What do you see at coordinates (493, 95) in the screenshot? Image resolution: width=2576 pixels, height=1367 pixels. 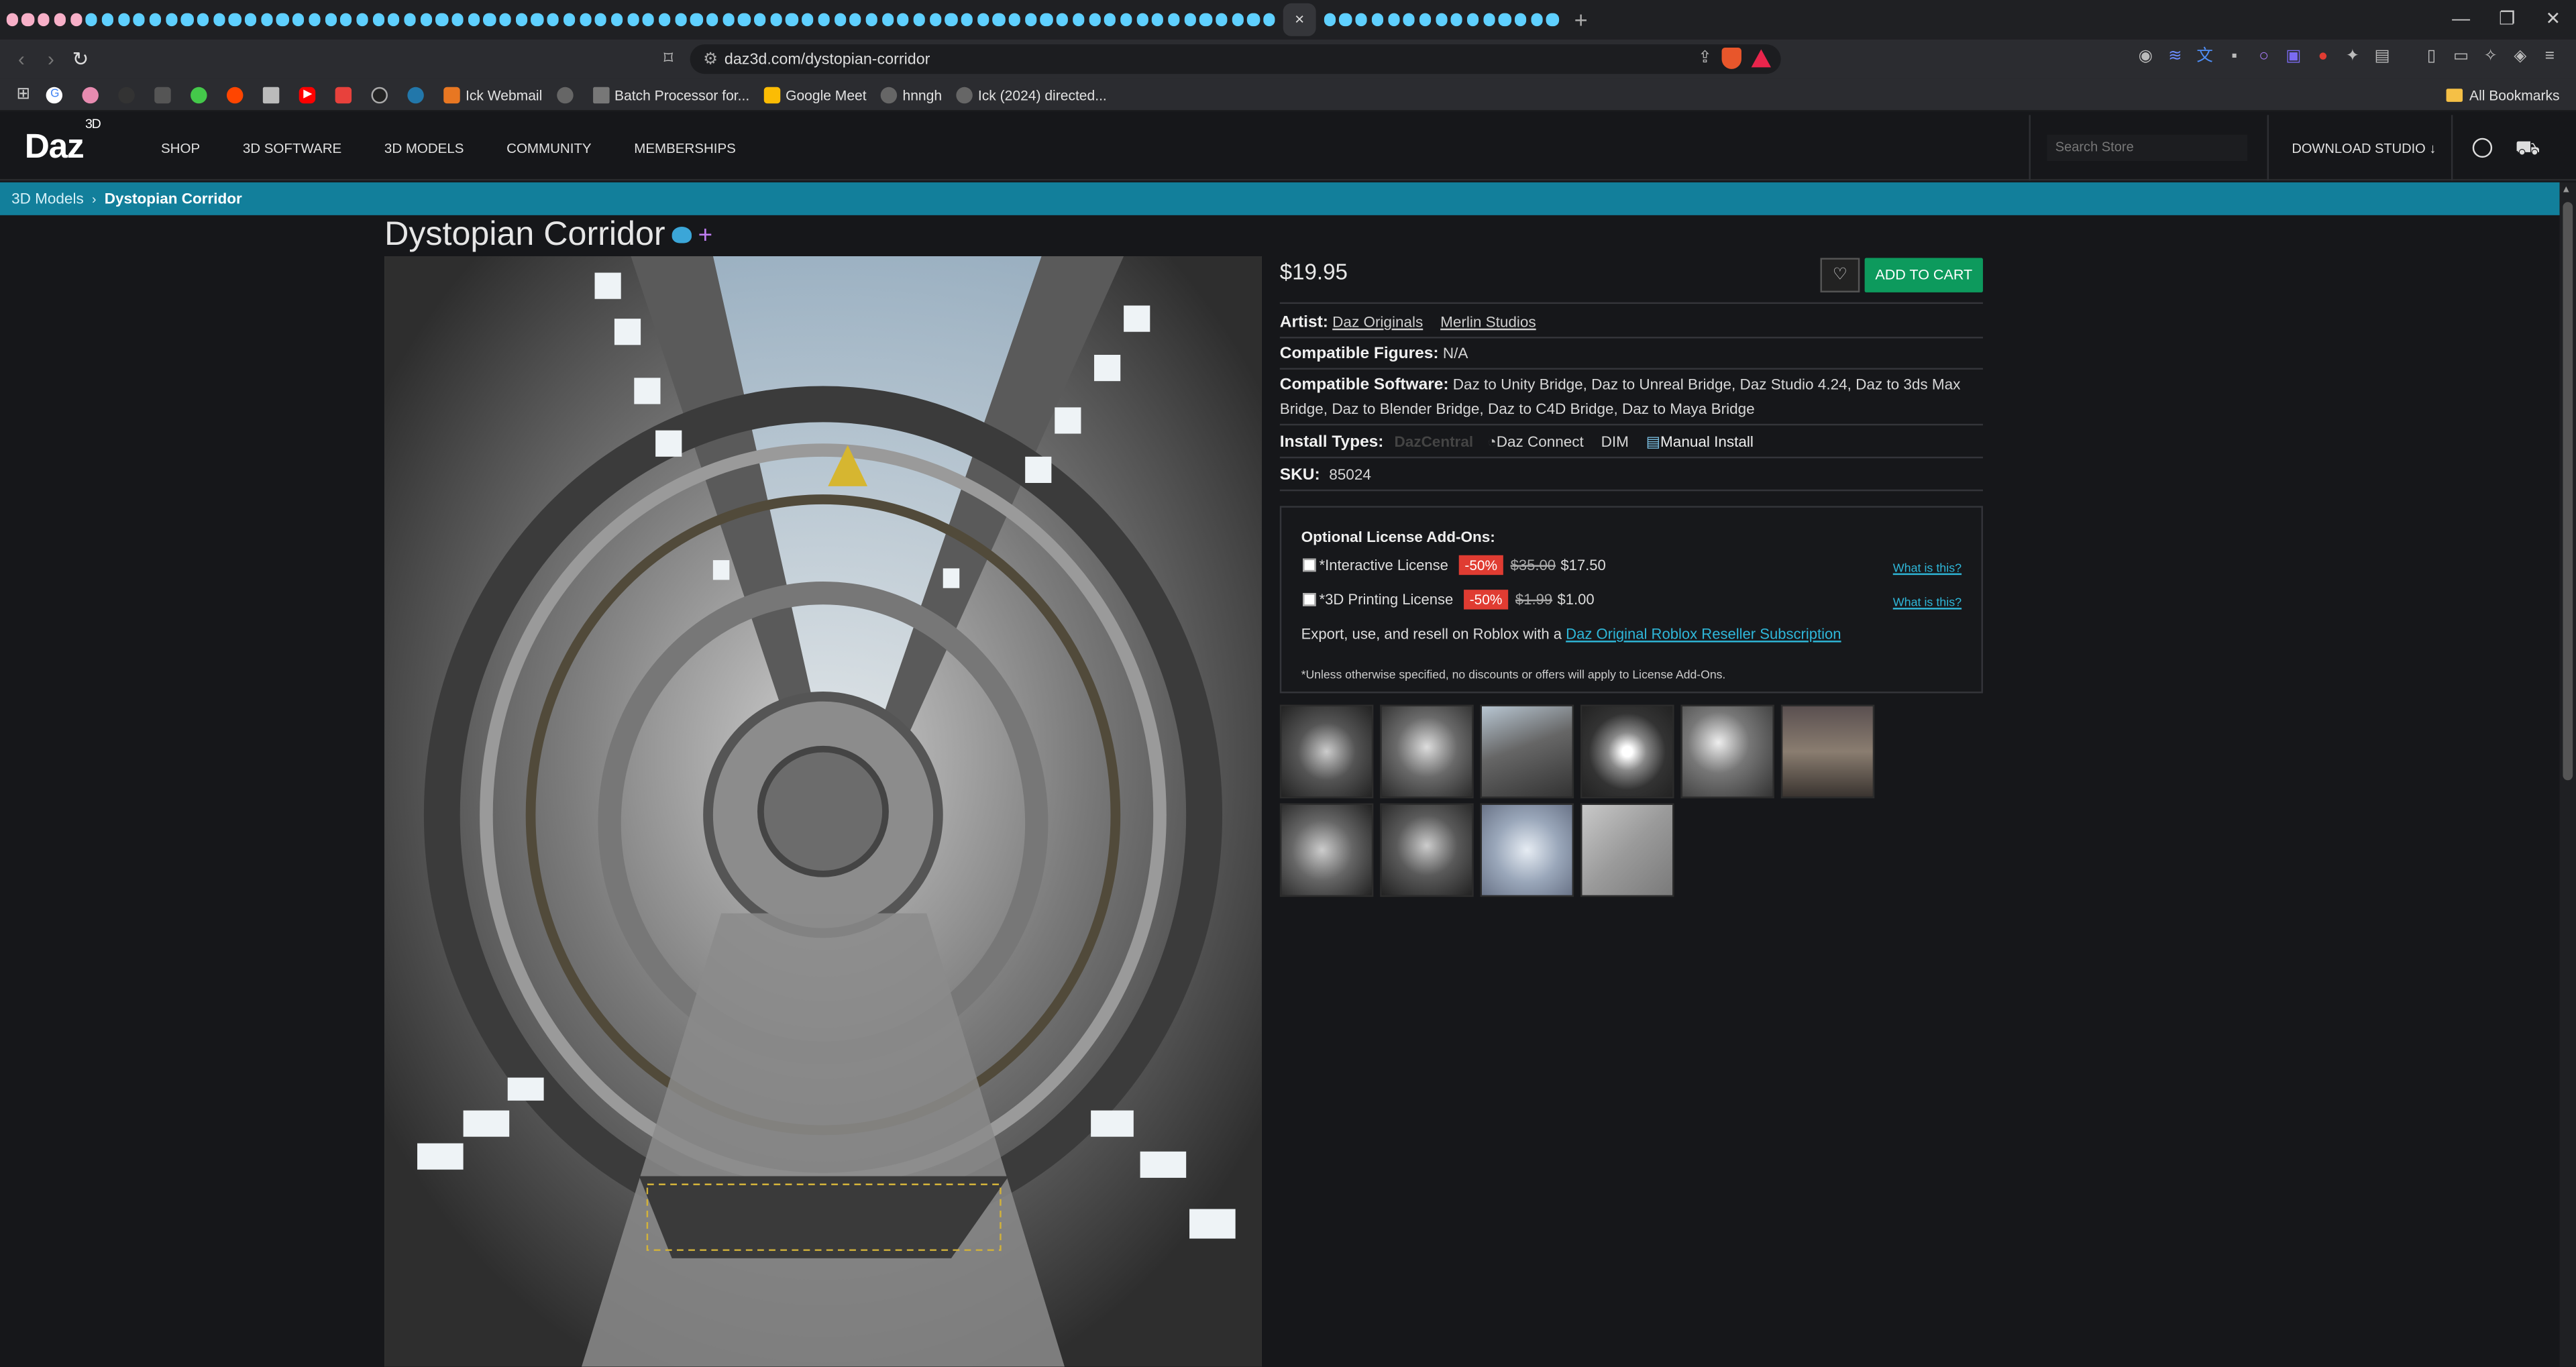 I see `bookmark-ick-webmail: Ick Webmail` at bounding box center [493, 95].